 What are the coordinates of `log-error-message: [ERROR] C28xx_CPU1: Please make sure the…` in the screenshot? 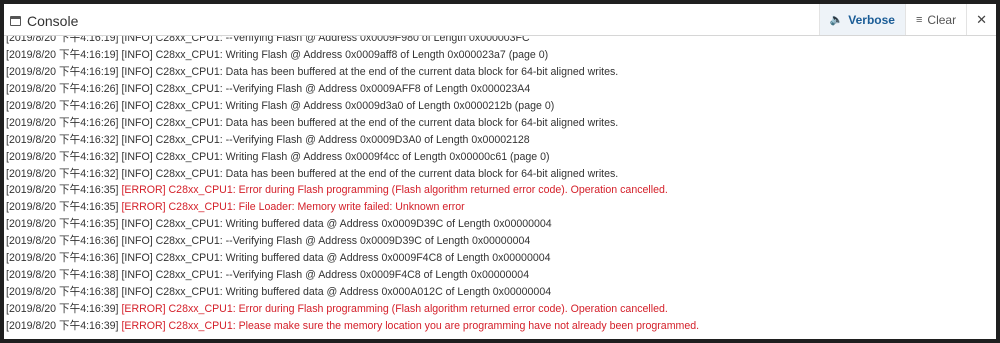 It's located at (409, 325).